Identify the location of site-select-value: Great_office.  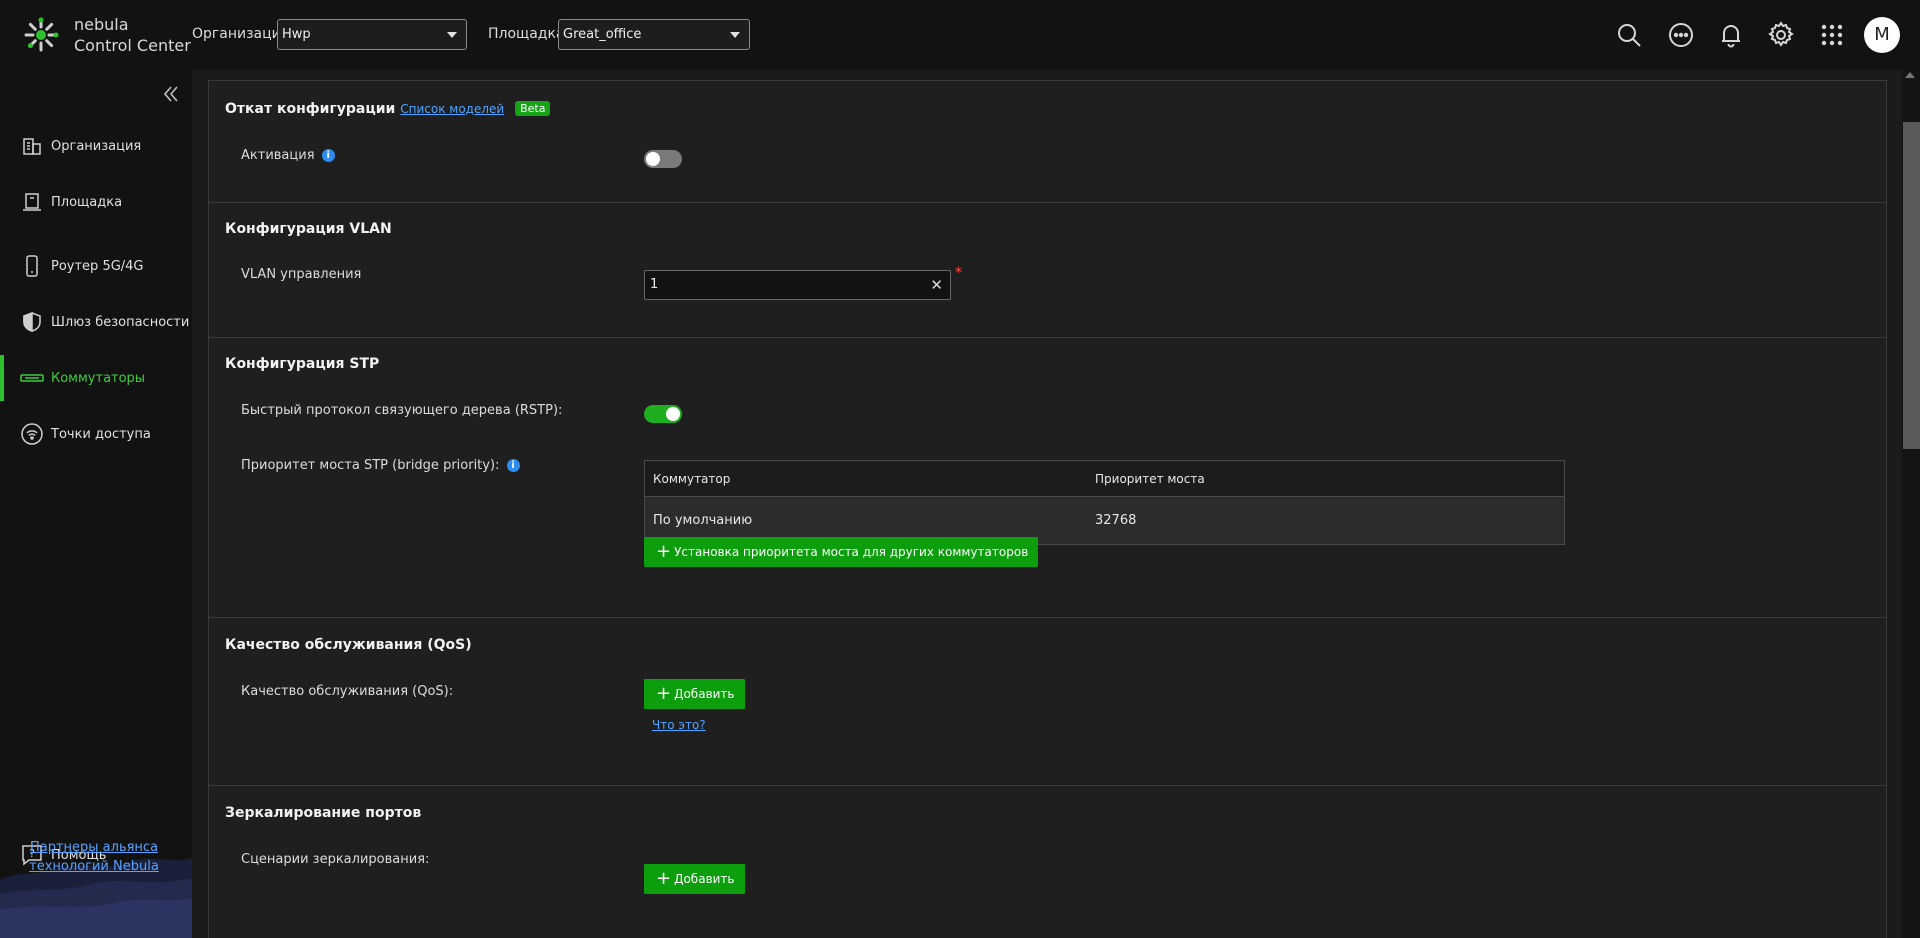
(602, 34).